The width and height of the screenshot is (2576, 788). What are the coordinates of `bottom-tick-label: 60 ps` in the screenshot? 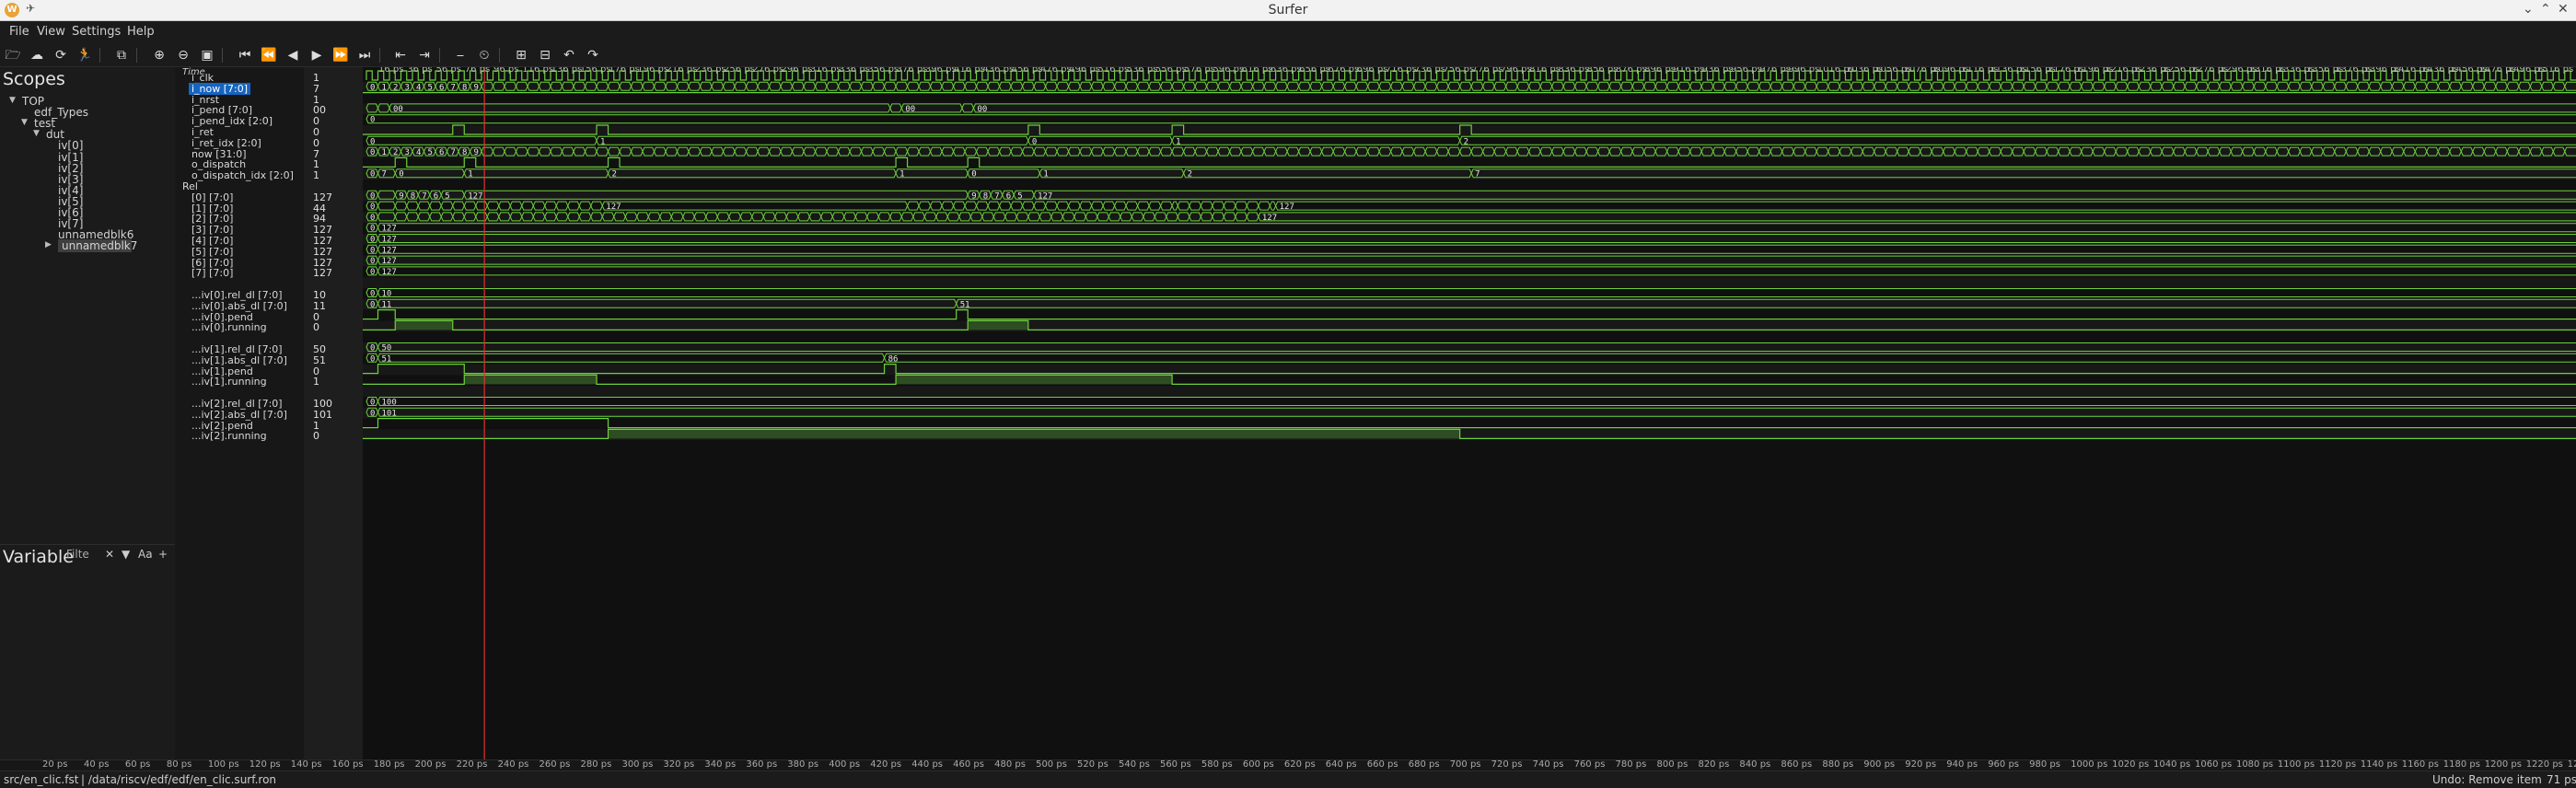 It's located at (137, 764).